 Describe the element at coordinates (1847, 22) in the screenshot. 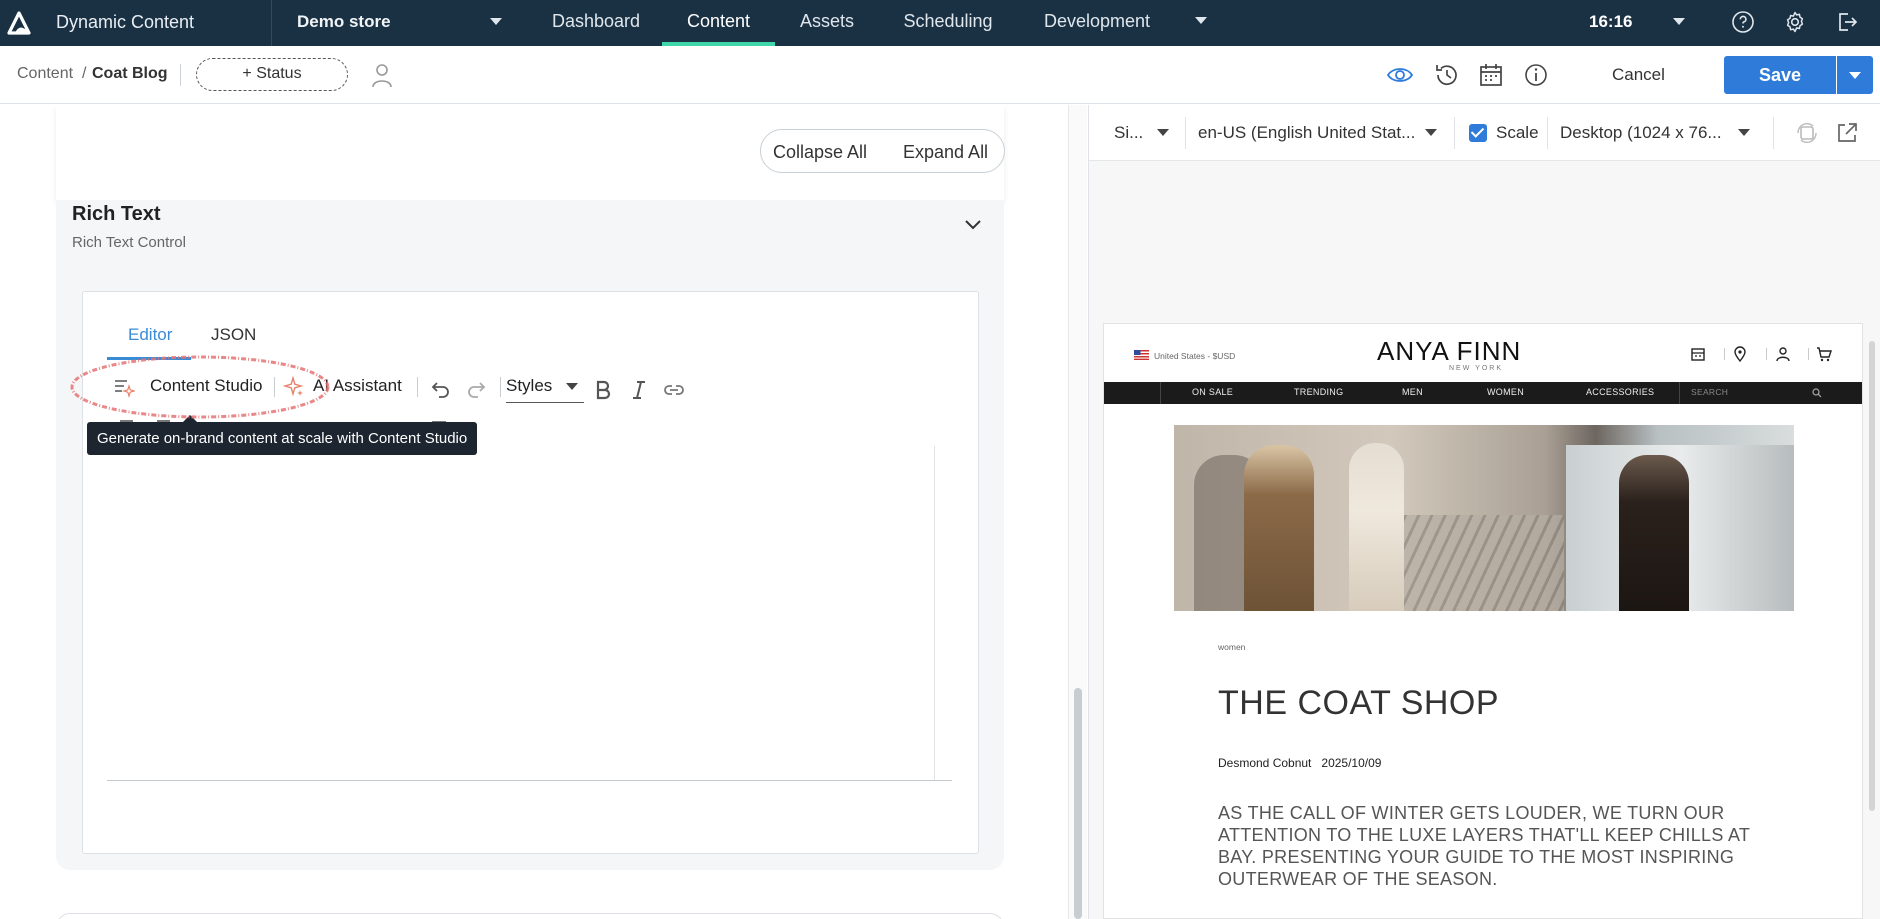

I see `logout-icon` at that location.